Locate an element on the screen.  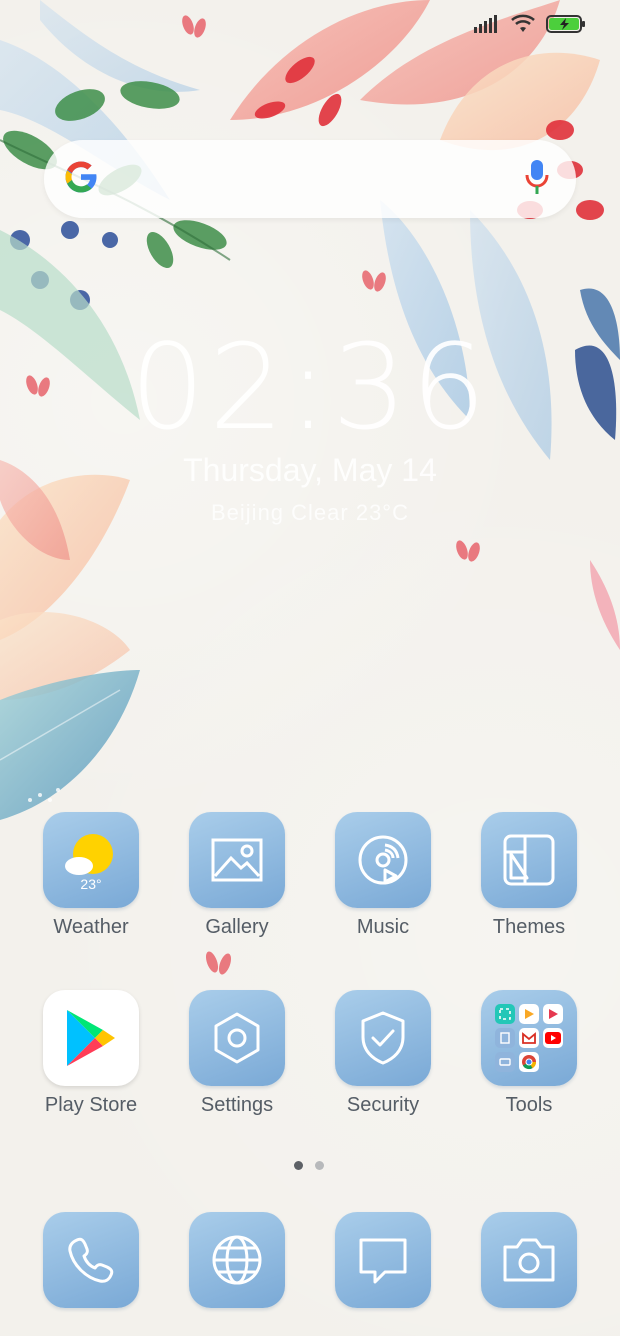
tools-folder-icon is located at coordinates (529, 1038).